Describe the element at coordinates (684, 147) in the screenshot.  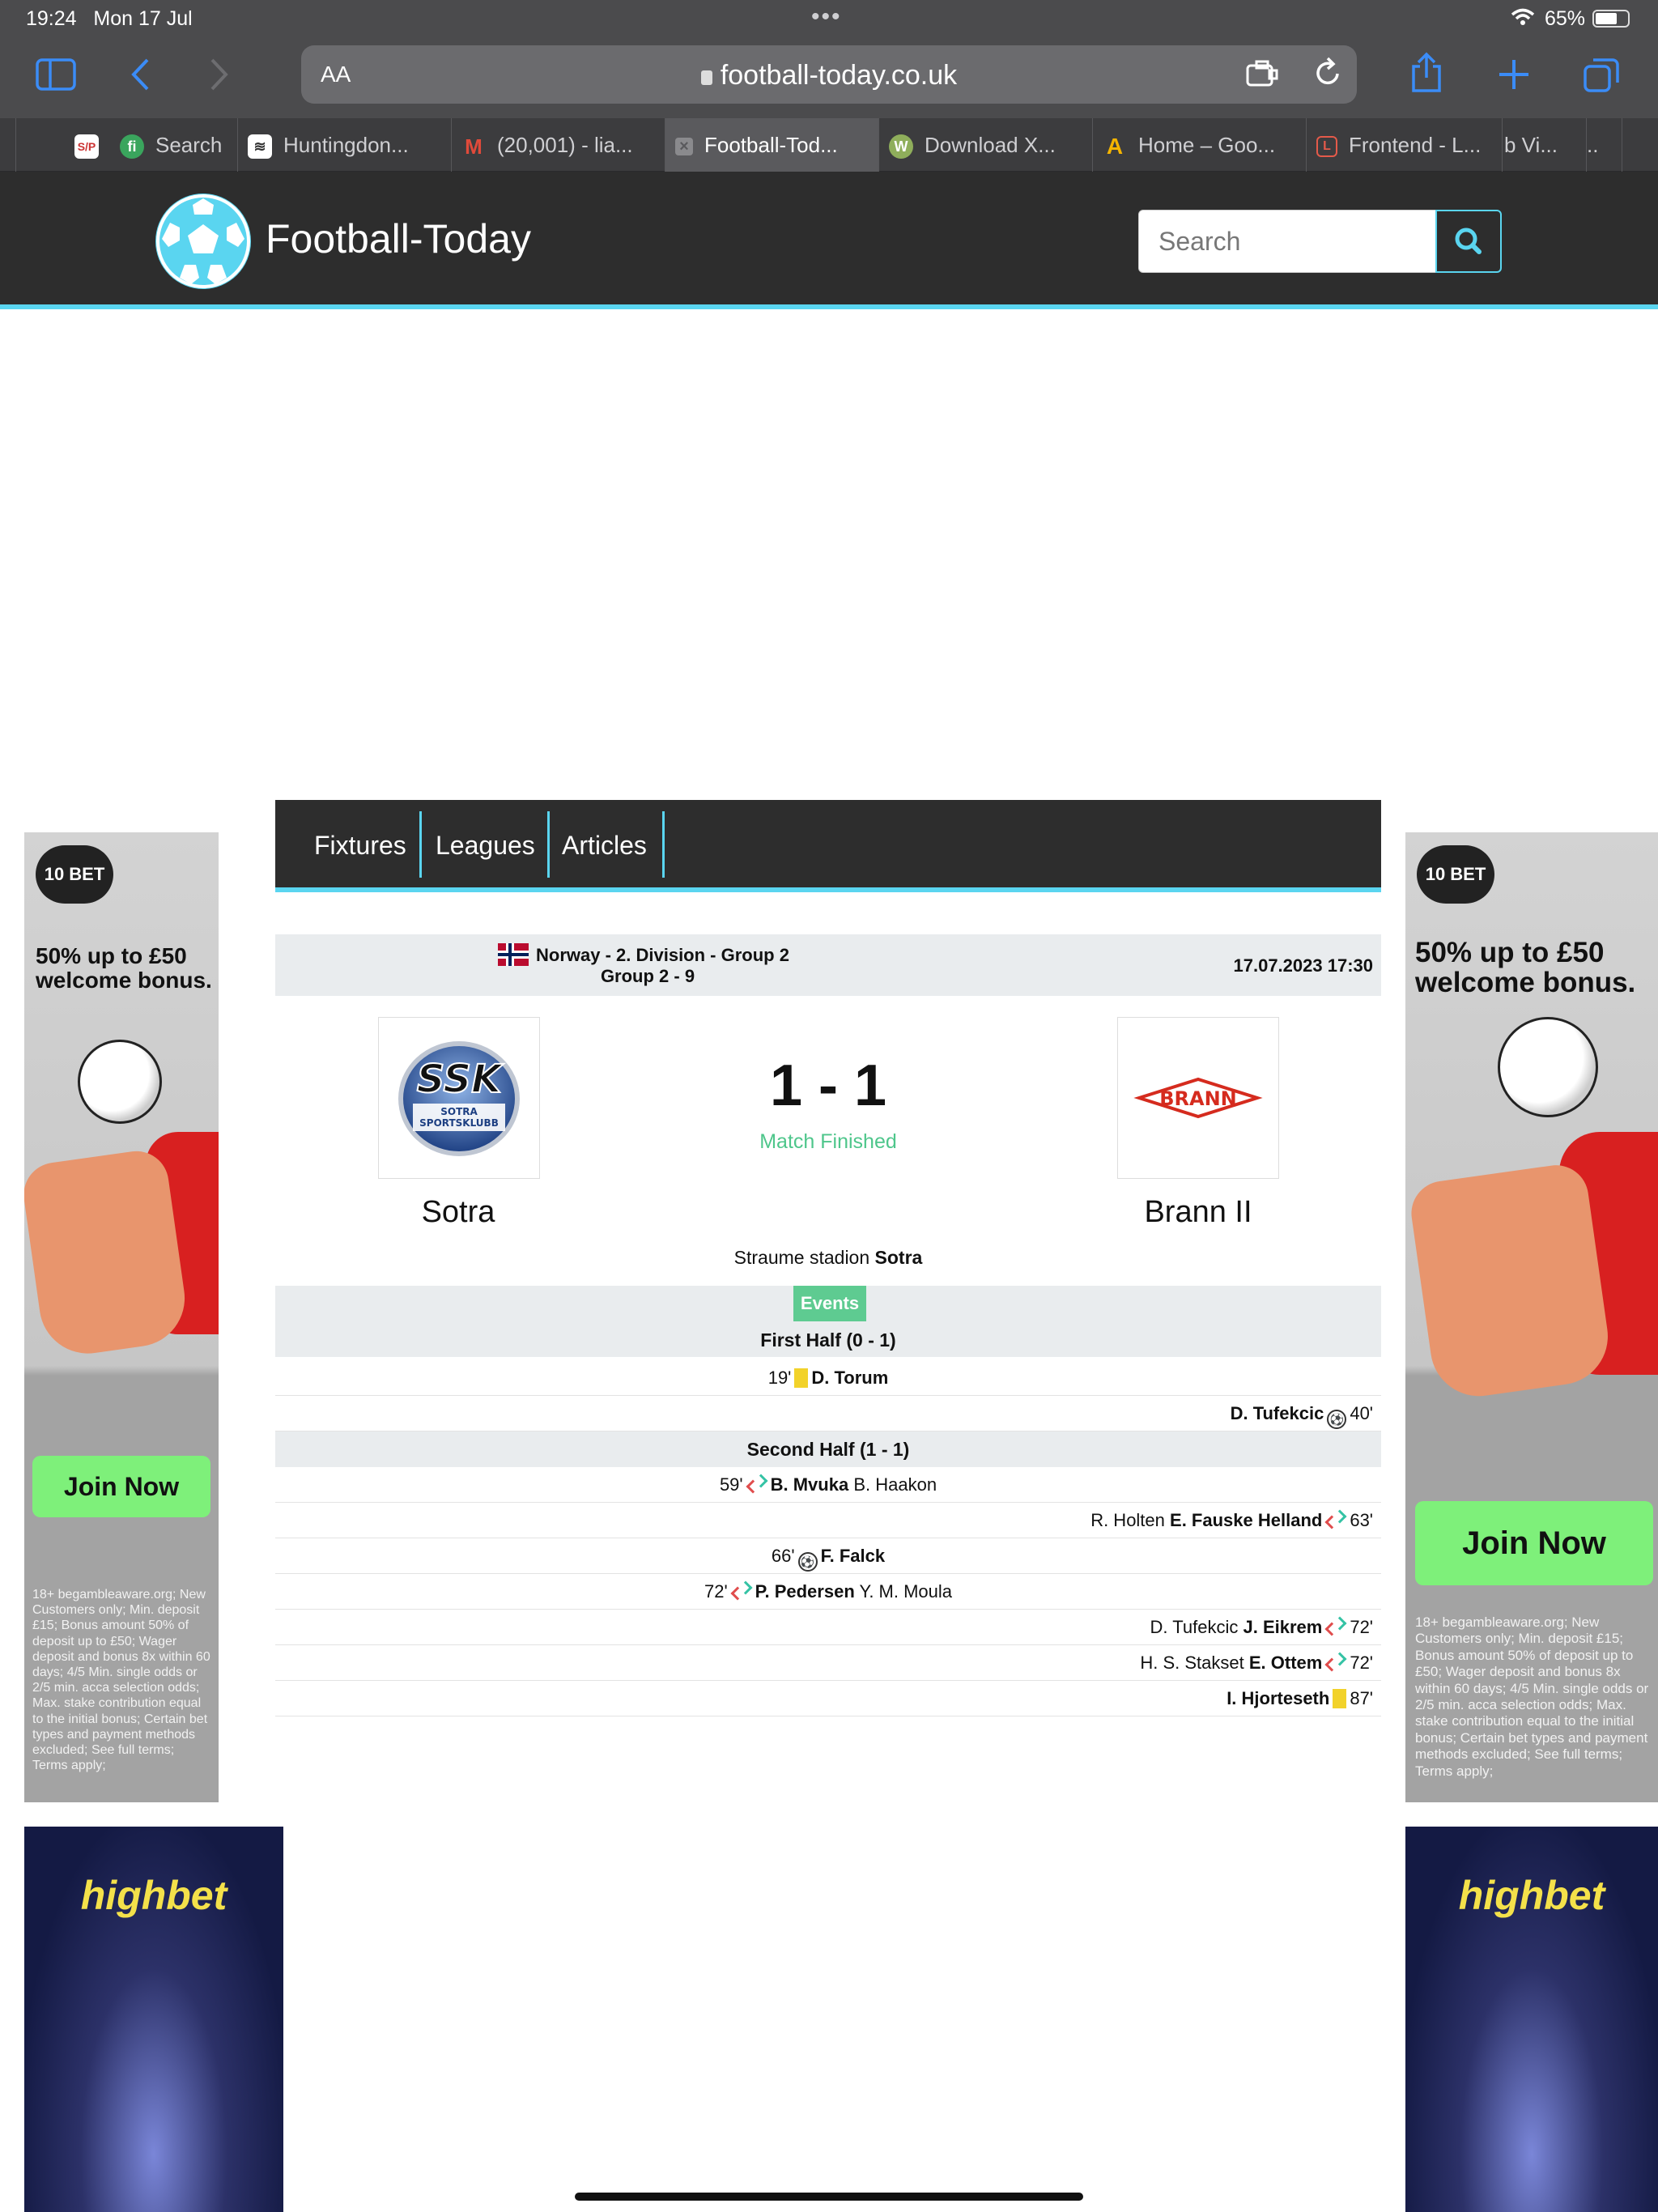
I see `tab-close-icon: ×` at that location.